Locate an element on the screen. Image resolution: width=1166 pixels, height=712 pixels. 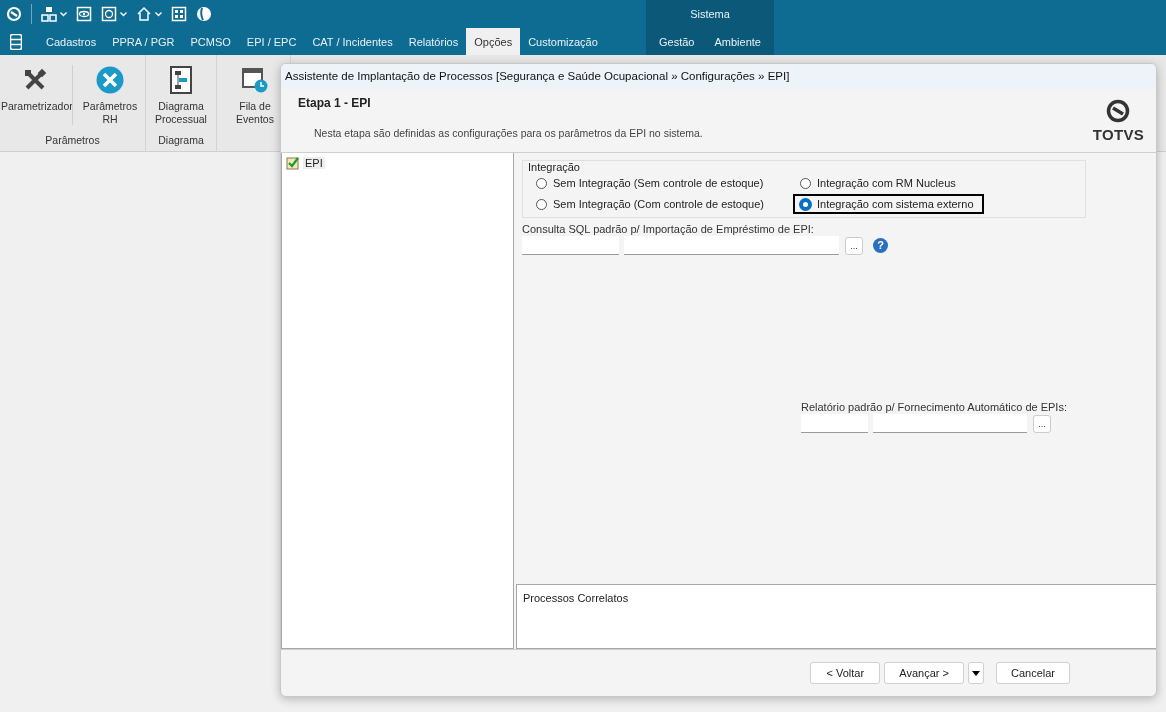
radio-option: Integração com sistema externo is located at coordinates (888, 204).